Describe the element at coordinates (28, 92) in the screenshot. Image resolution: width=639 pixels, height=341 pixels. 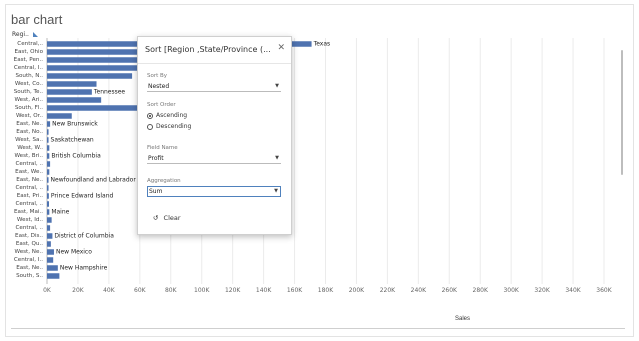
I see `row-label: South, Te..` at that location.